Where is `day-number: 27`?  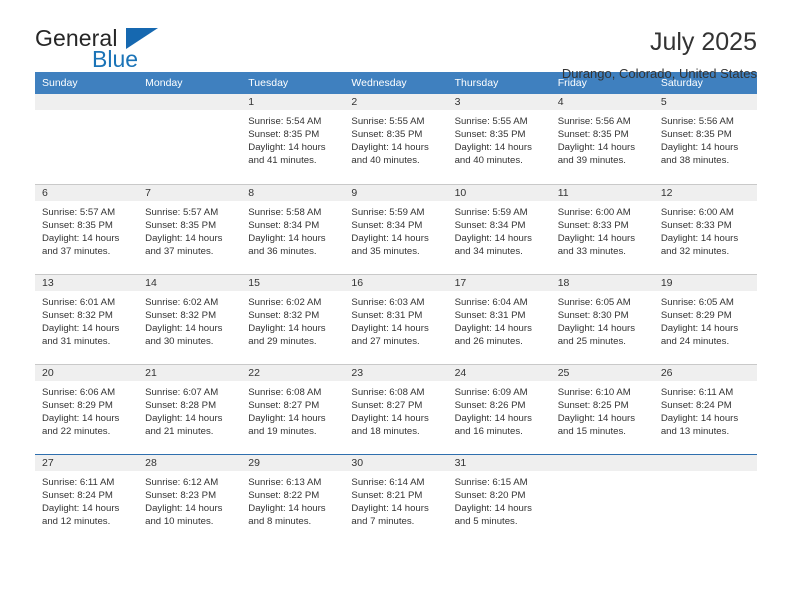 day-number: 27 is located at coordinates (87, 462).